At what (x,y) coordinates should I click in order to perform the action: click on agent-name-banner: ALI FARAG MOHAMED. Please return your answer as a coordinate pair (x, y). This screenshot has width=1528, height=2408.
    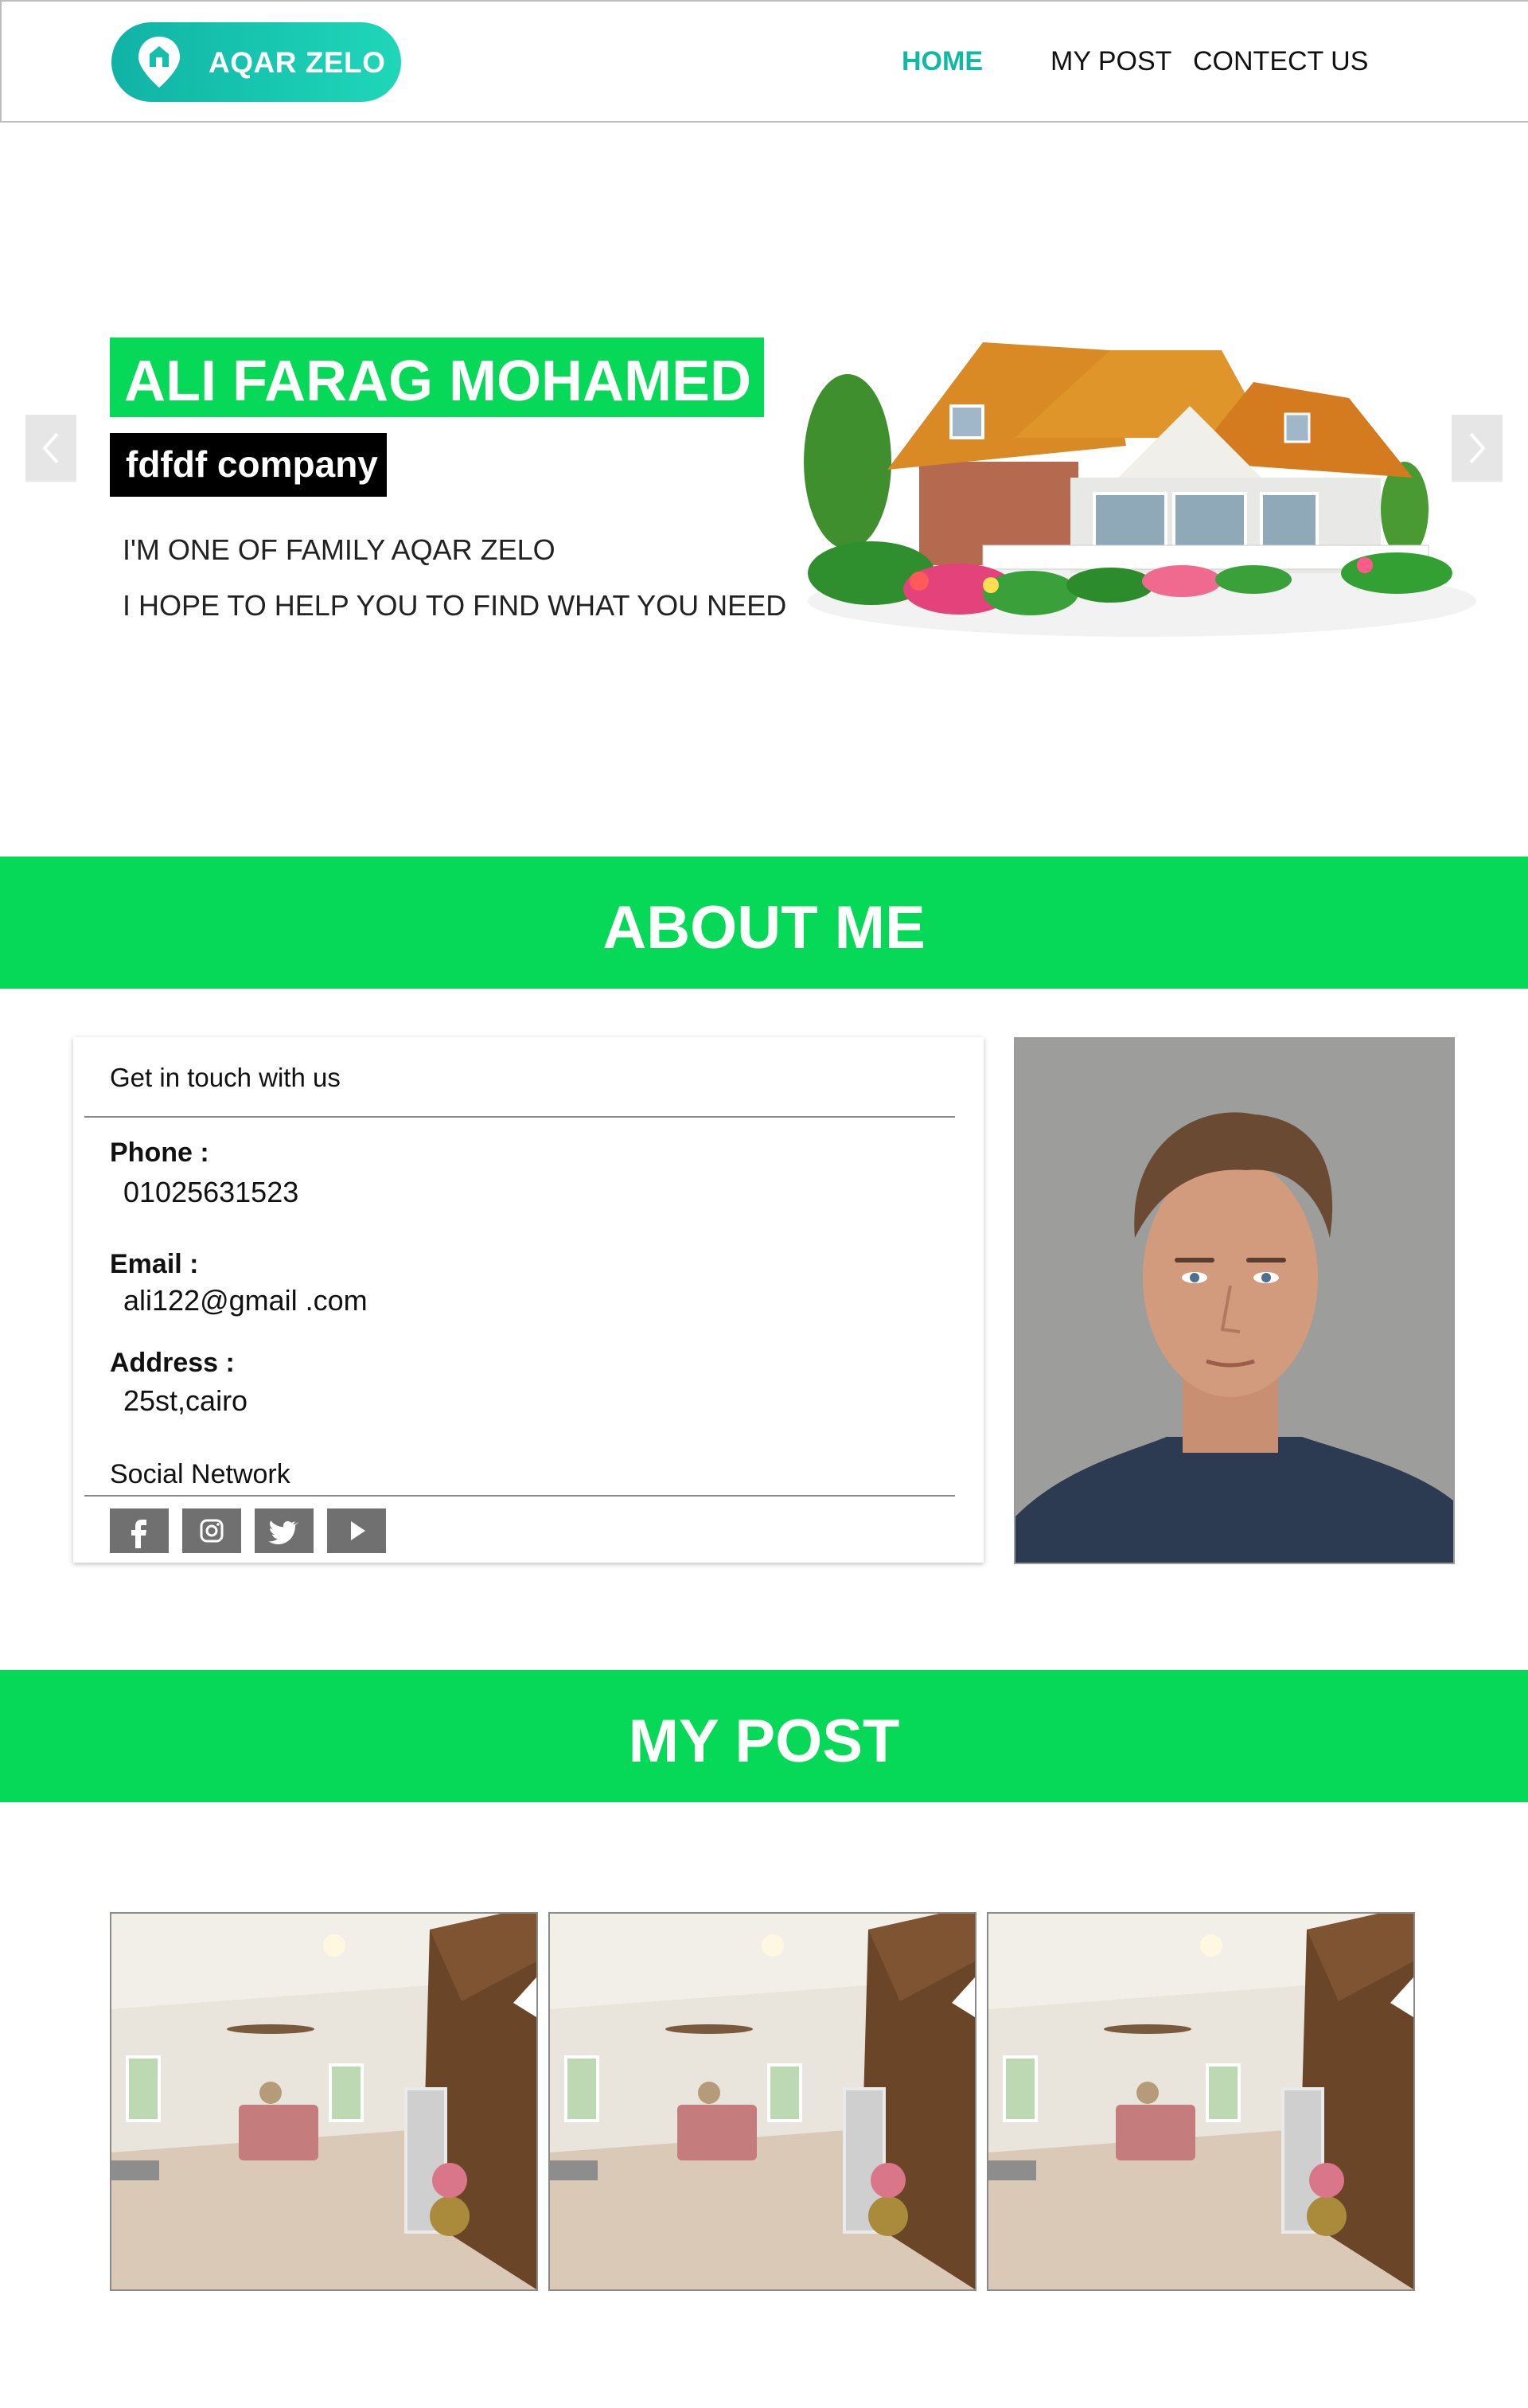
    Looking at the image, I should click on (437, 377).